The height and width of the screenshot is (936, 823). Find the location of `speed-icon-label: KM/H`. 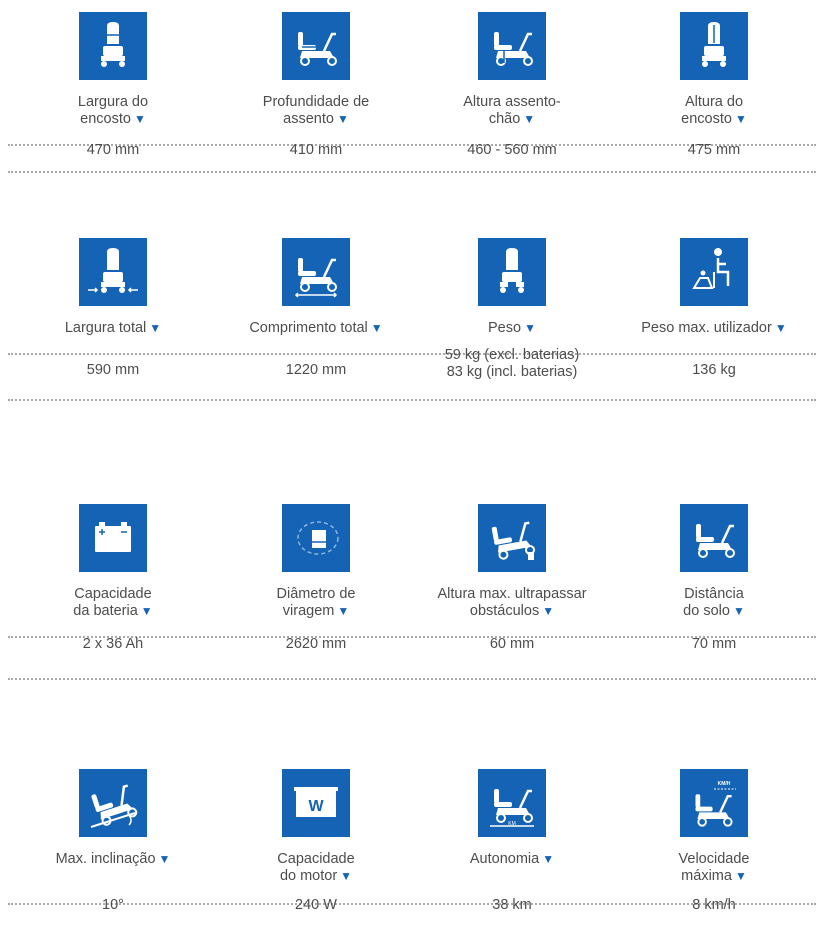

speed-icon-label: KM/H is located at coordinates (724, 784).